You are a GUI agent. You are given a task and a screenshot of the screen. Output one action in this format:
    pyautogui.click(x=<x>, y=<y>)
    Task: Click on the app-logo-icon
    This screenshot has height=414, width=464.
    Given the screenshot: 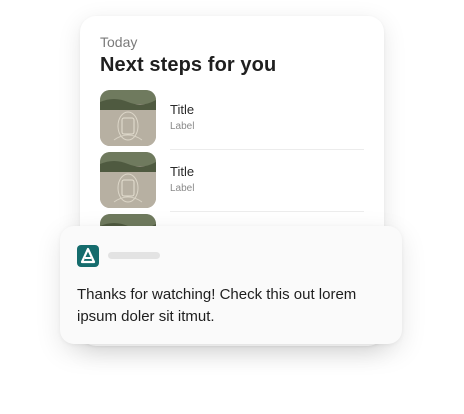 What is the action you would take?
    pyautogui.click(x=88, y=256)
    